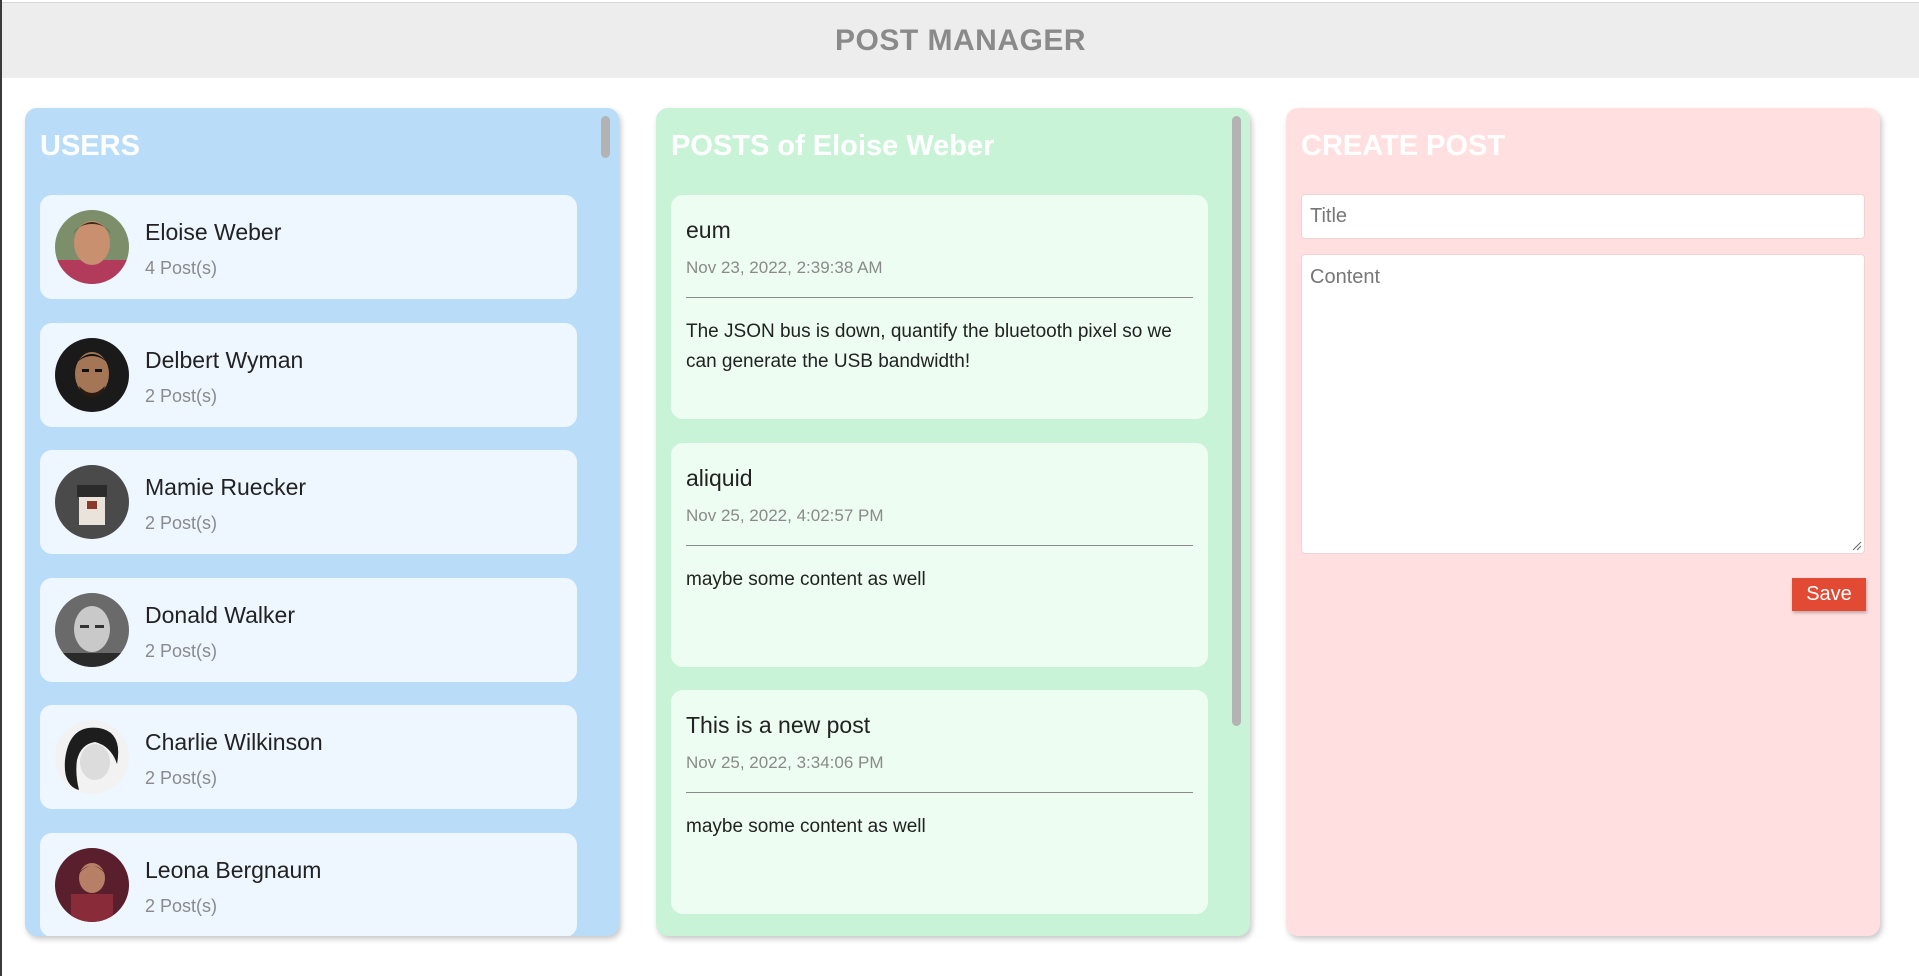 The height and width of the screenshot is (976, 1919). I want to click on posts-scrollbar, so click(1236, 421).